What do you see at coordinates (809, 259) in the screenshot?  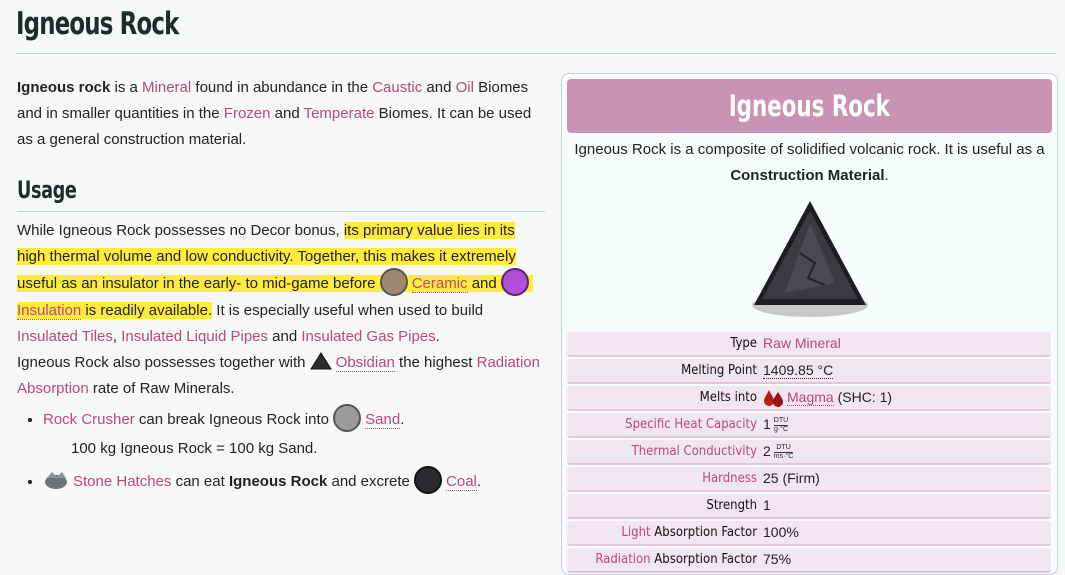 I see `igneous-rock-image` at bounding box center [809, 259].